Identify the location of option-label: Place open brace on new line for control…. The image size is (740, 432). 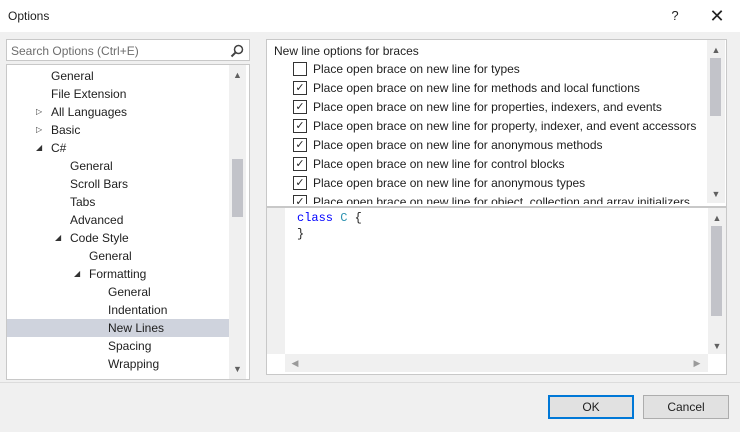
(439, 164).